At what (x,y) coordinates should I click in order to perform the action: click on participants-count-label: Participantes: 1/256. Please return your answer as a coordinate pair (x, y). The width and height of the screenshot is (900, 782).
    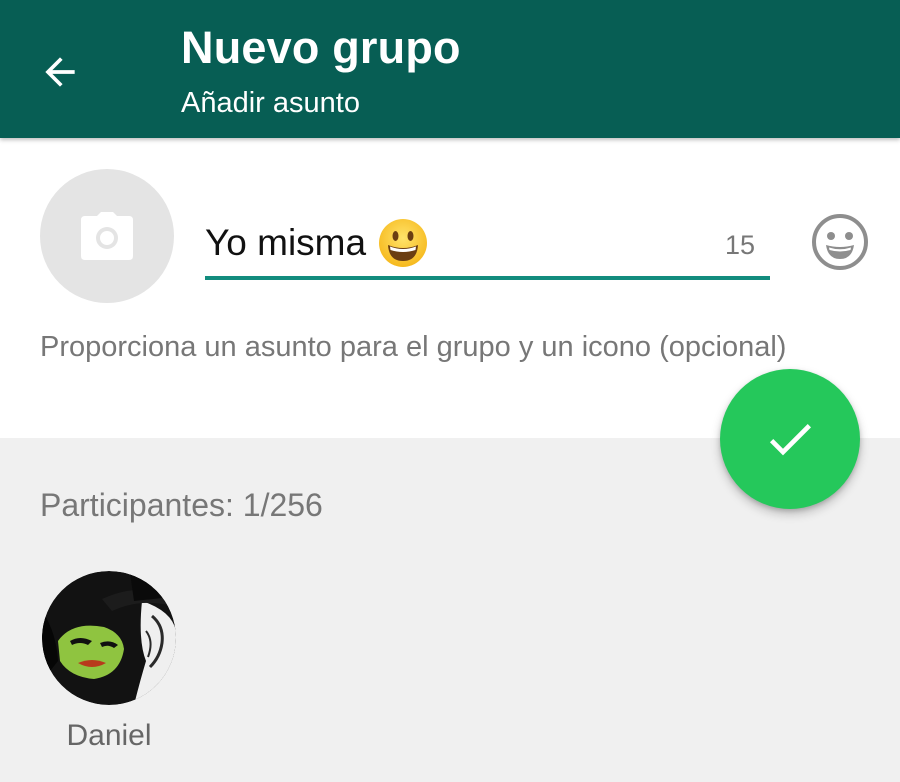
    Looking at the image, I should click on (181, 505).